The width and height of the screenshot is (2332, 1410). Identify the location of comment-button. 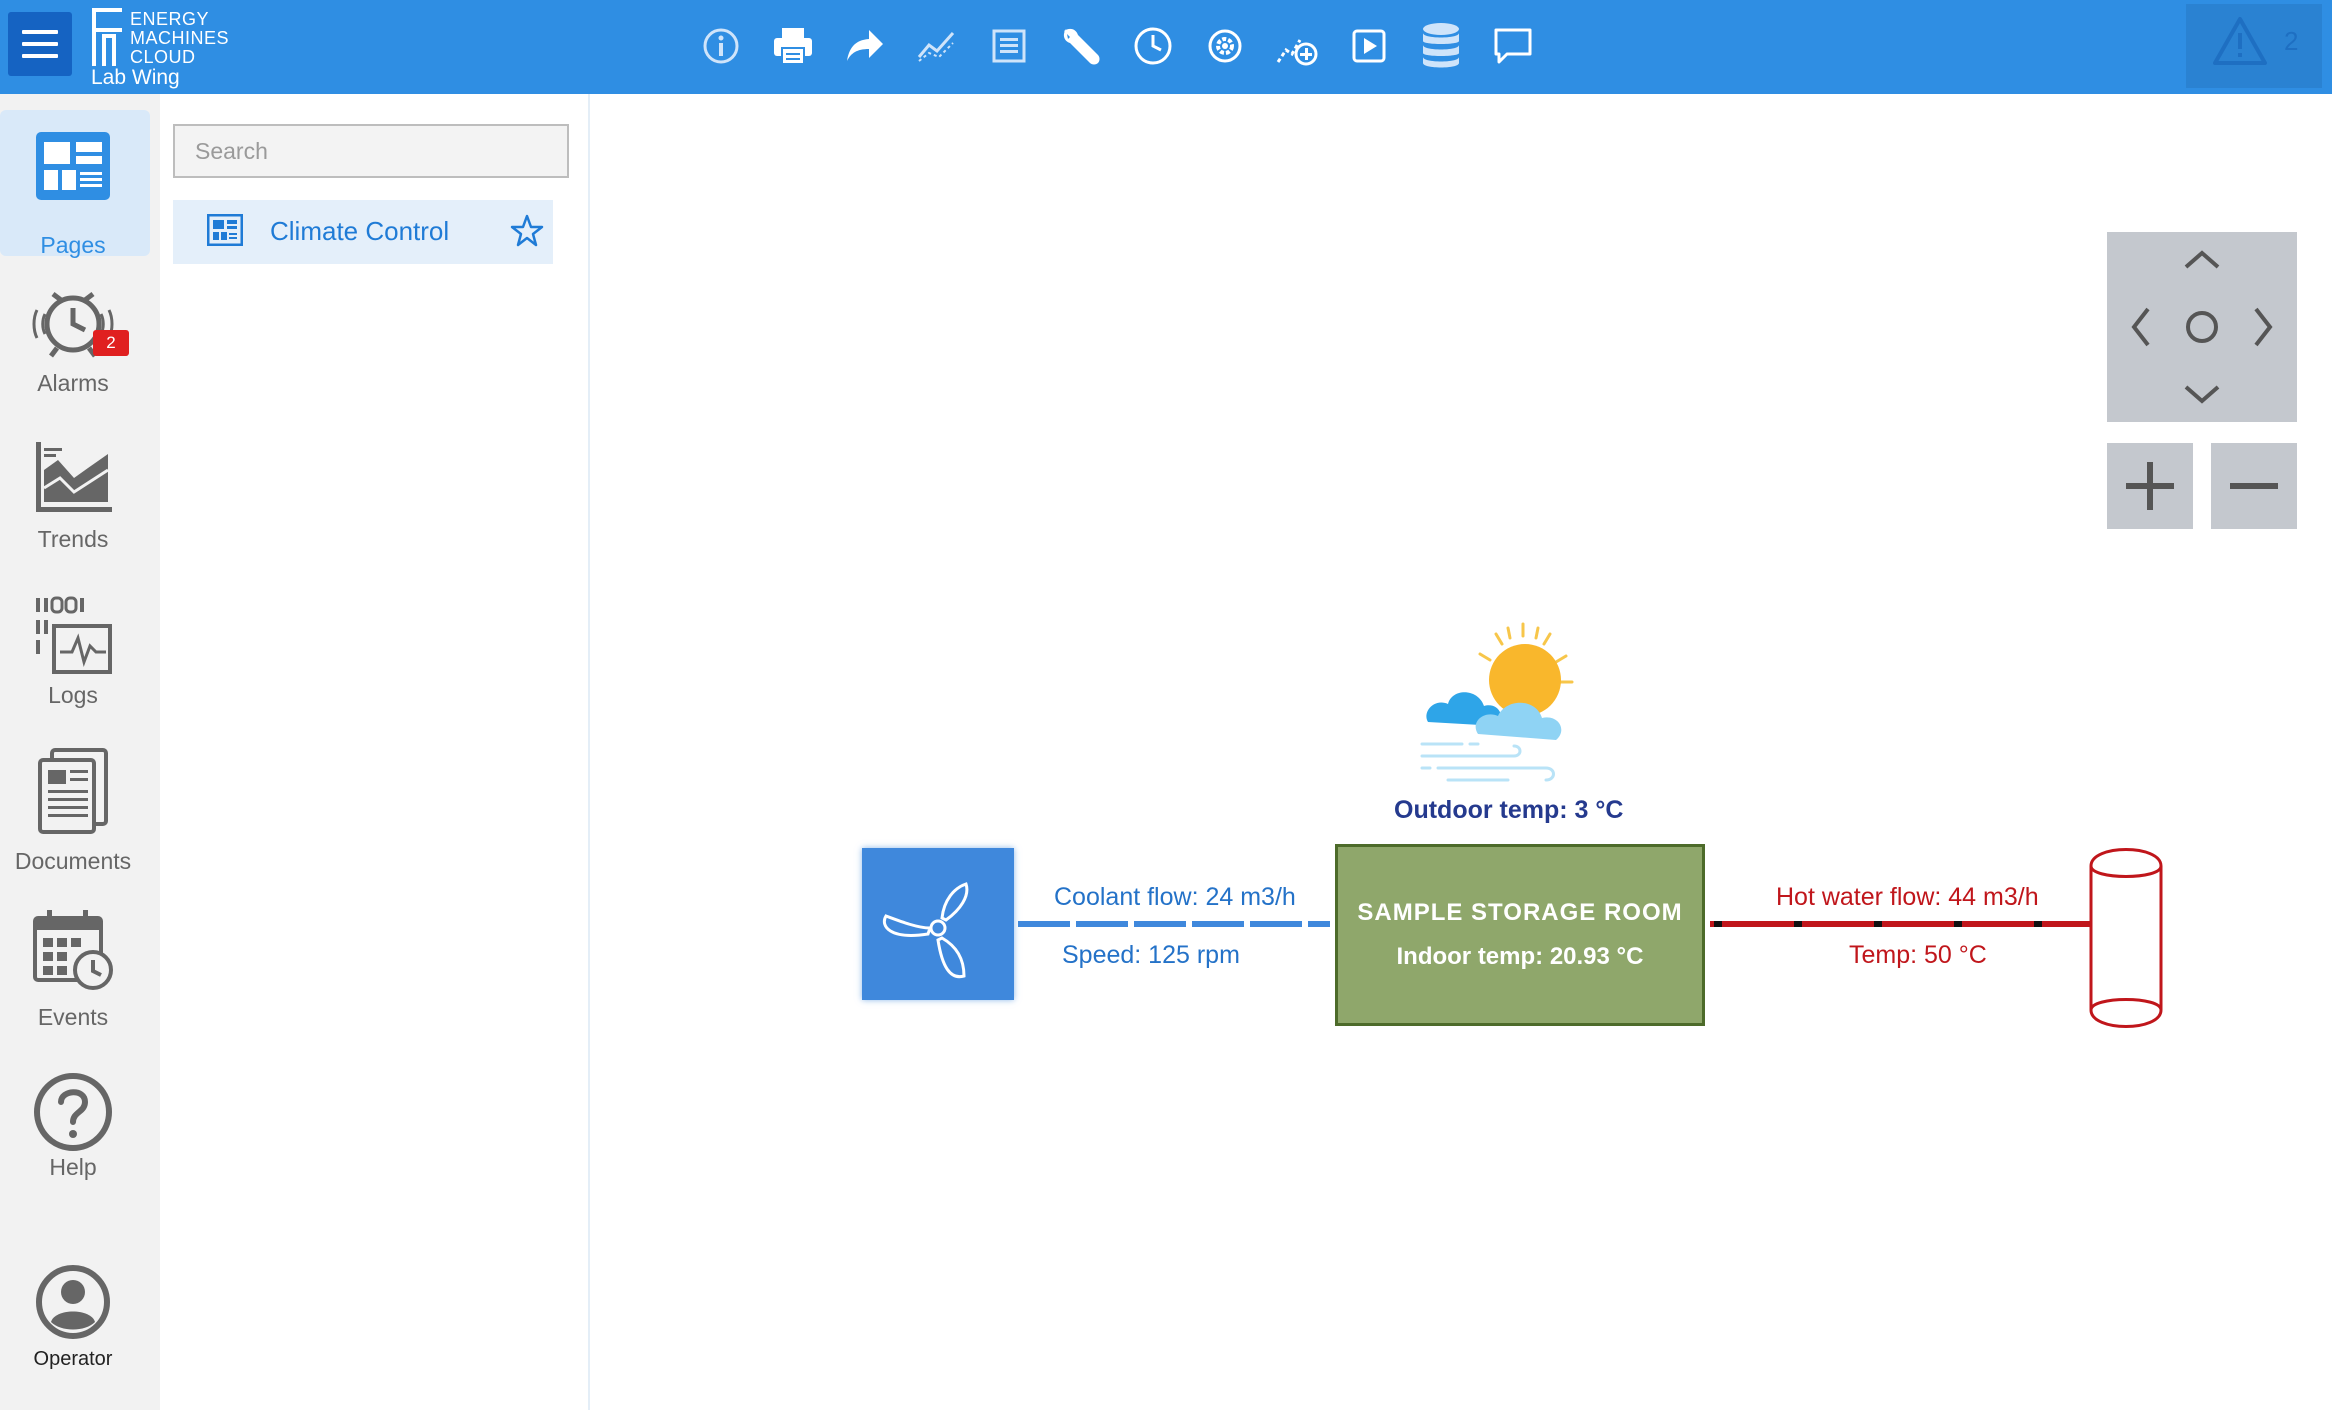
(1513, 46).